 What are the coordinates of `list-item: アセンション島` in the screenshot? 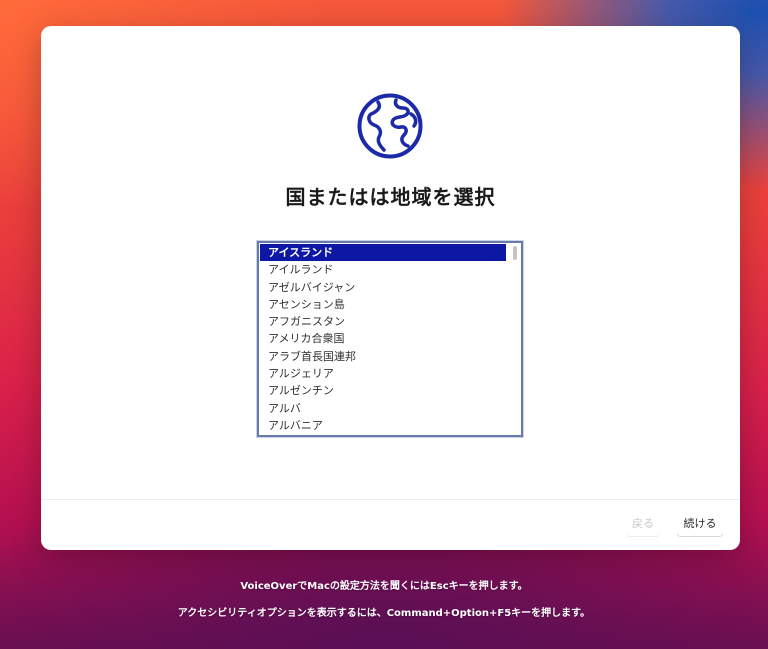 It's located at (383, 304).